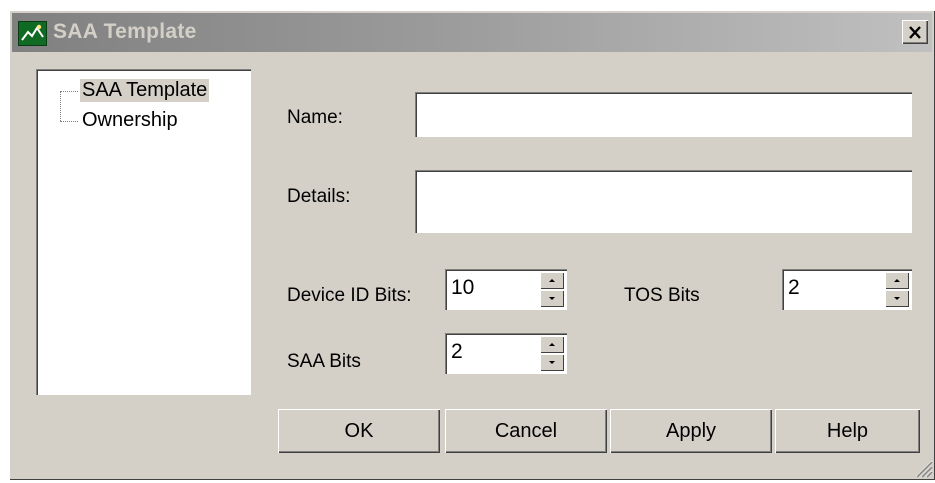 Image resolution: width=935 pixels, height=483 pixels. What do you see at coordinates (506, 289) in the screenshot?
I see `device-id-bits-spinner: 10` at bounding box center [506, 289].